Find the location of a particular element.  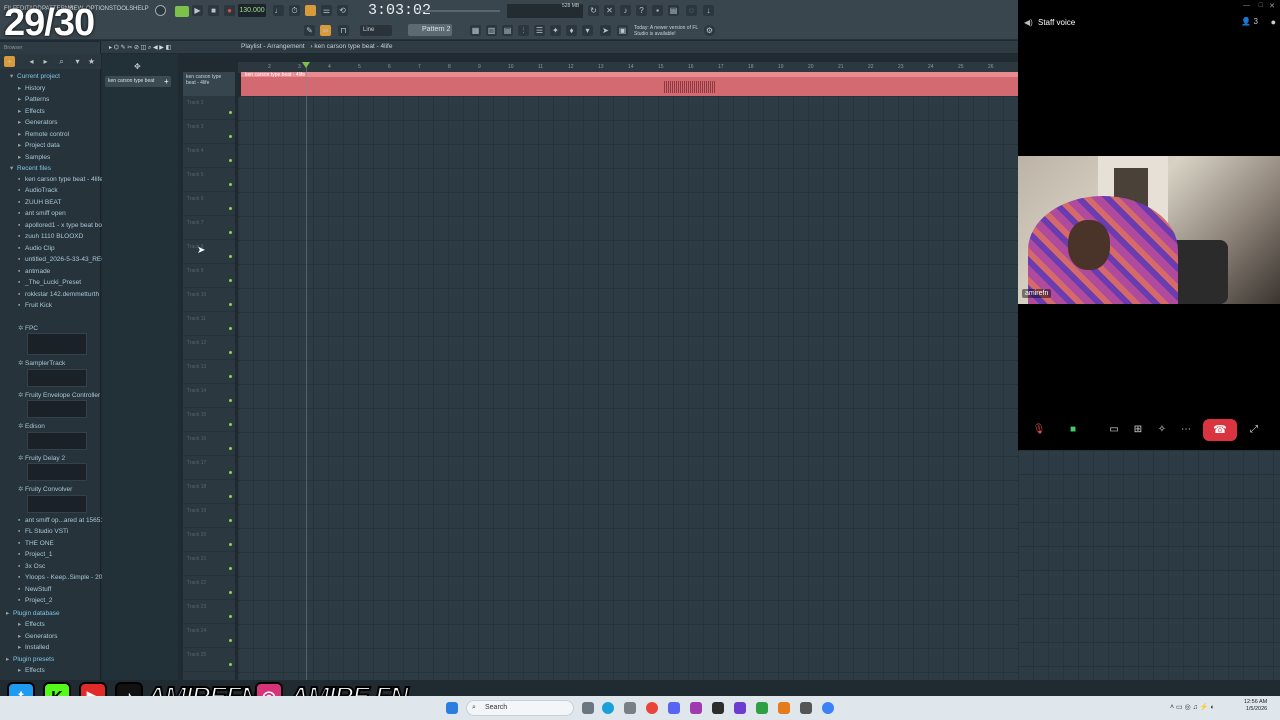

browser-current-project: ▾ Current project is located at coordinates (58, 76).